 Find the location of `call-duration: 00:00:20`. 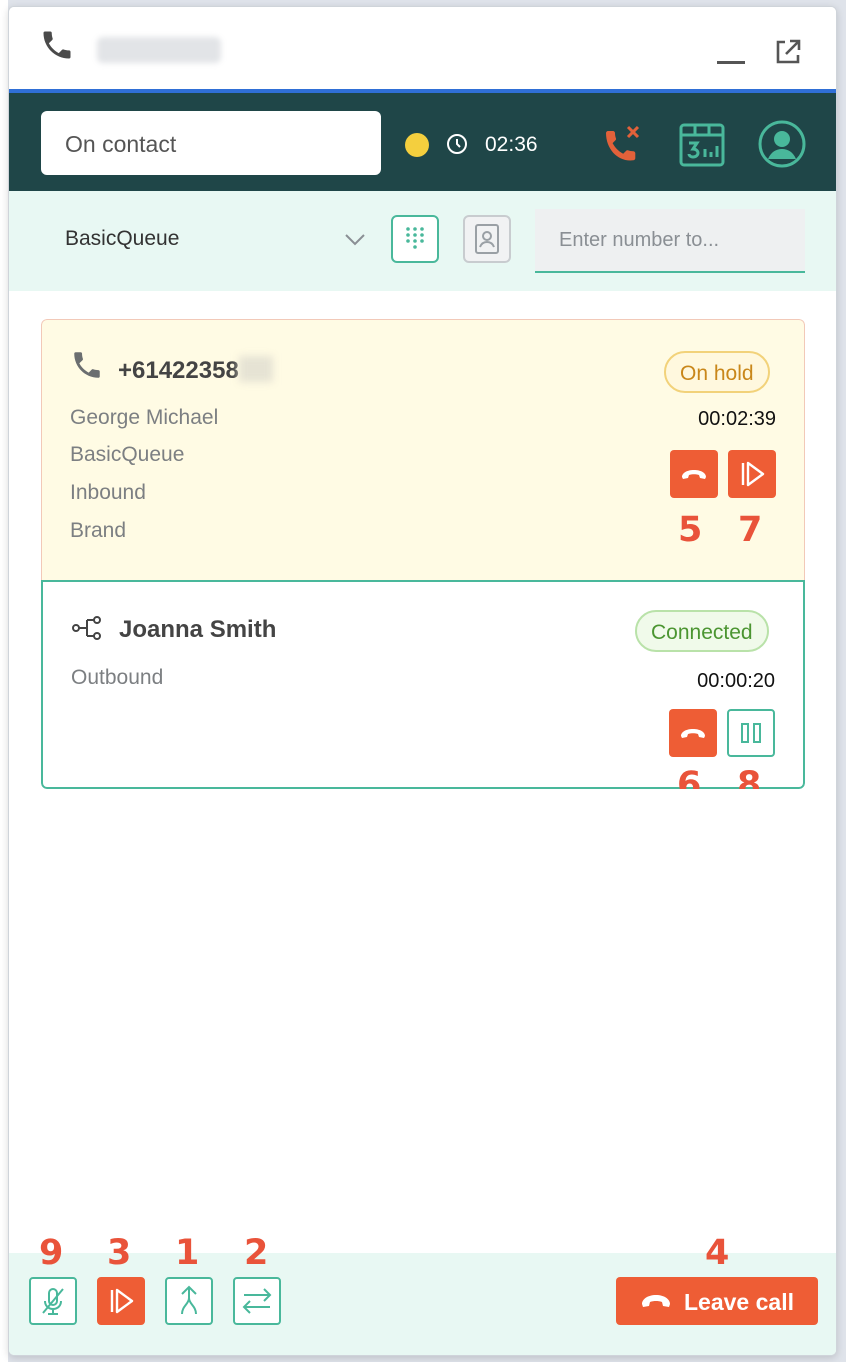

call-duration: 00:00:20 is located at coordinates (736, 681).